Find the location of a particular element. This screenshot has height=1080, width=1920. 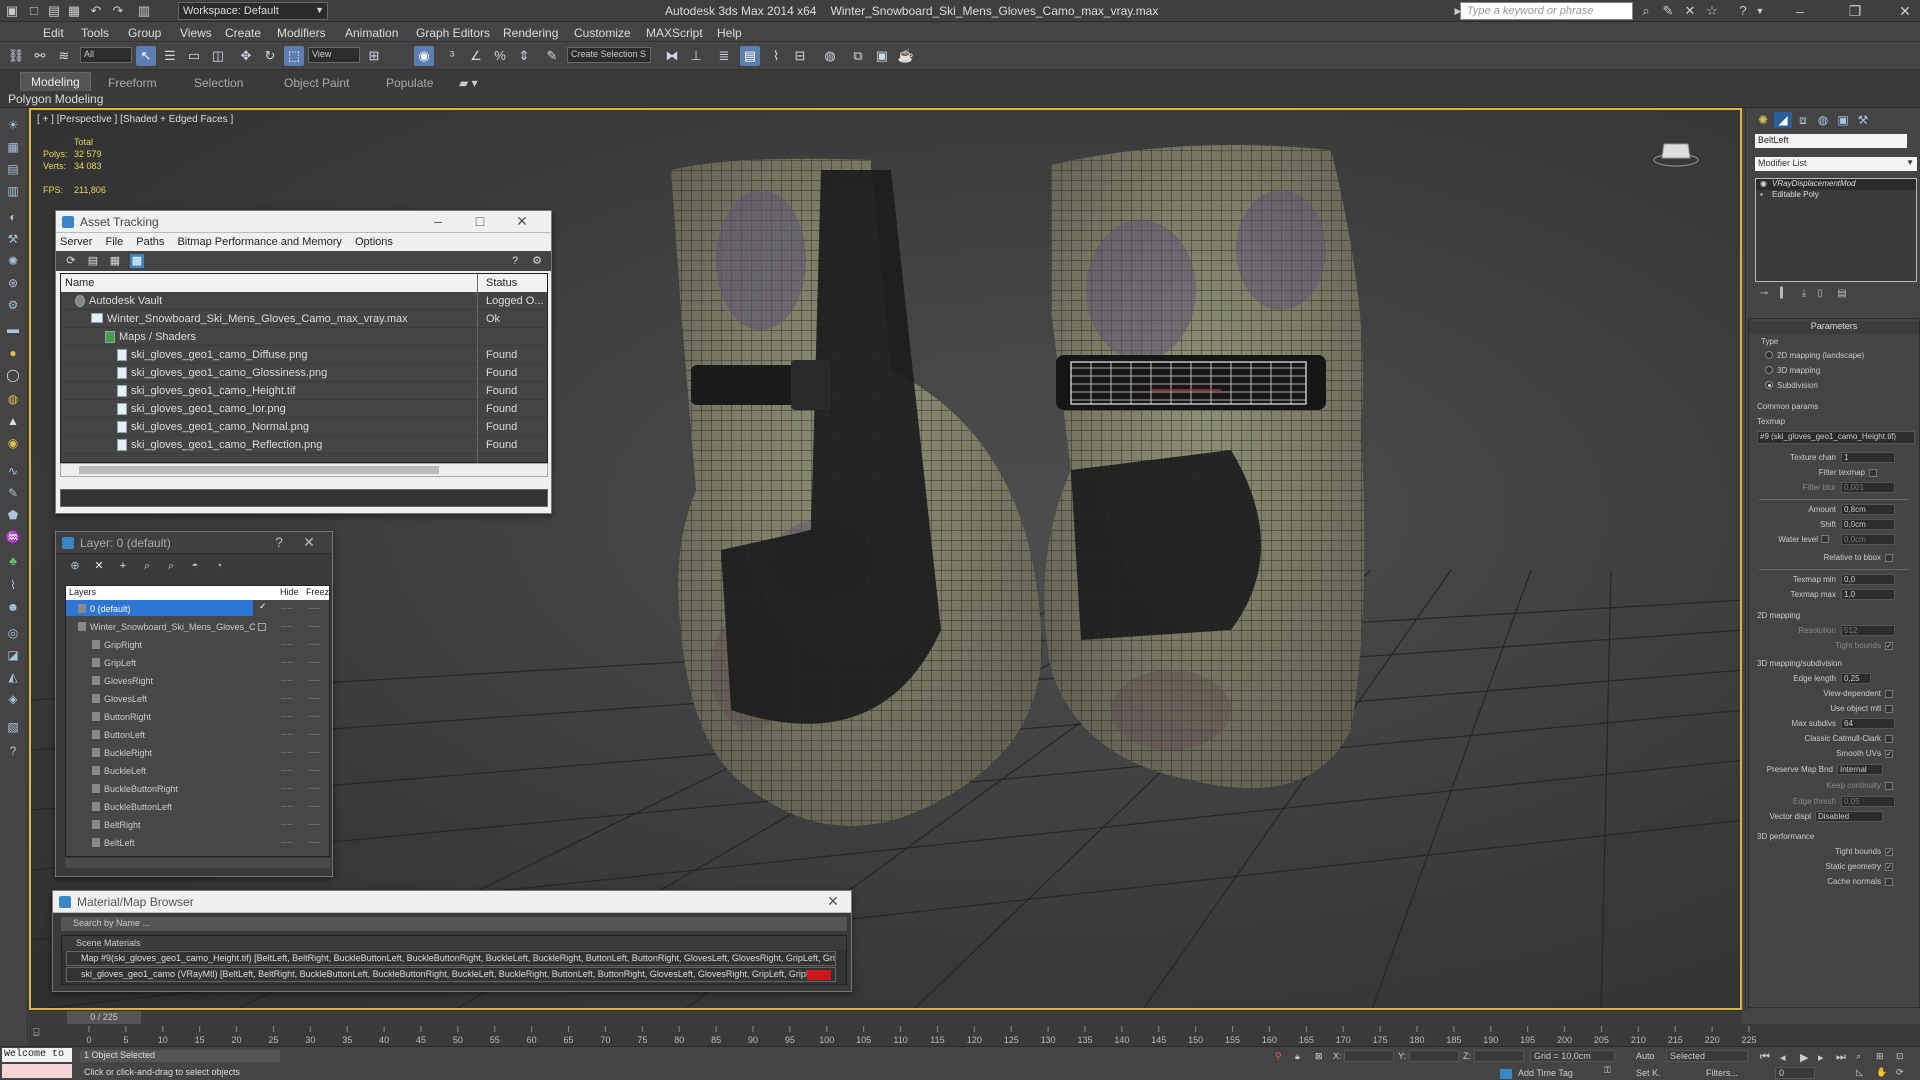

goto-end-icon: ⏭ is located at coordinates (1841, 1057).